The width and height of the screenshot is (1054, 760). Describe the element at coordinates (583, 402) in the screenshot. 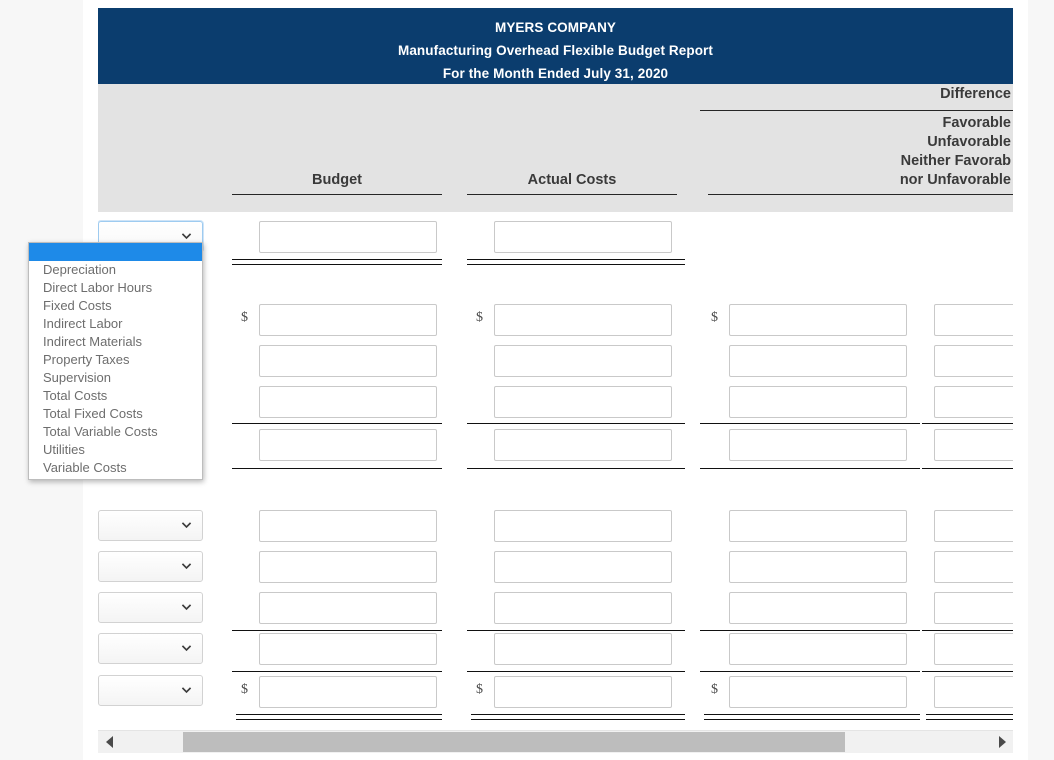

I see `cell-input-r3-actual` at that location.